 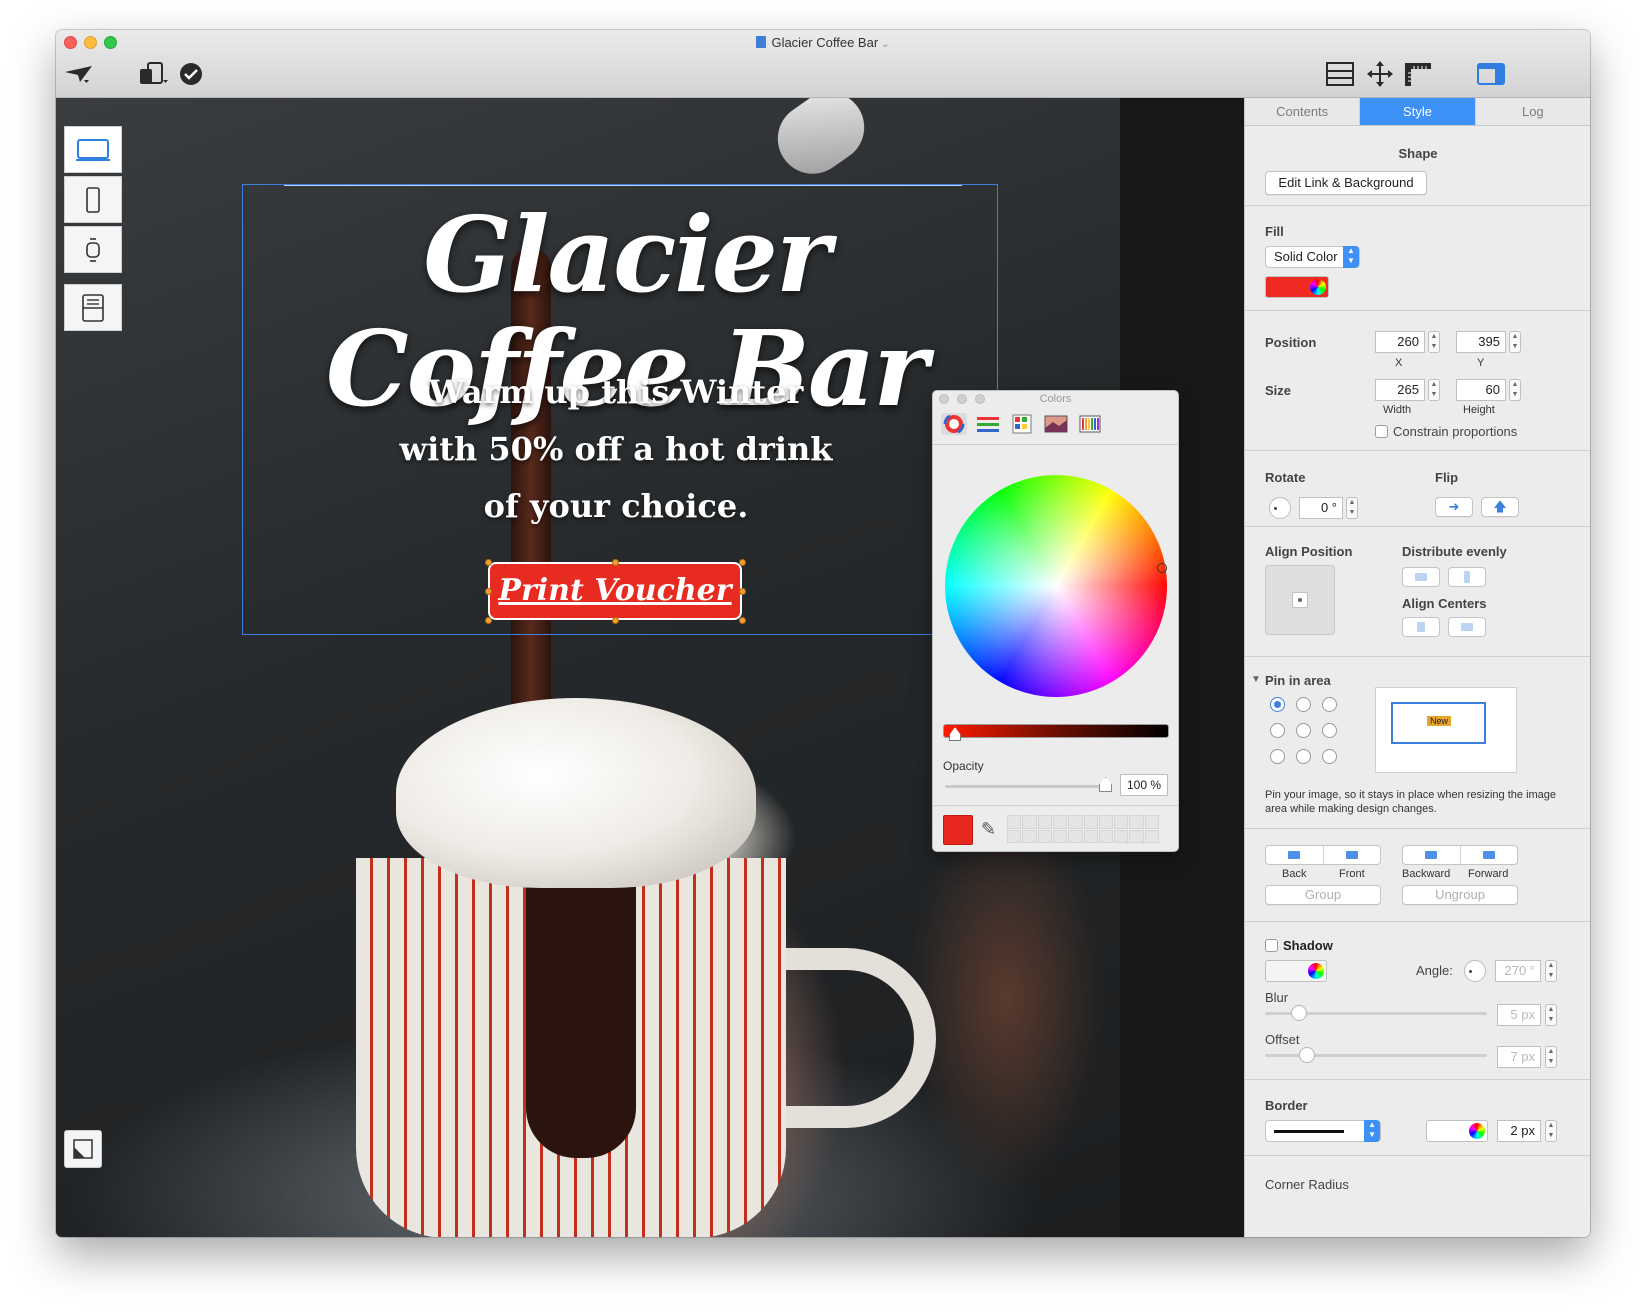 I want to click on send-backward-button, so click(x=1432, y=855).